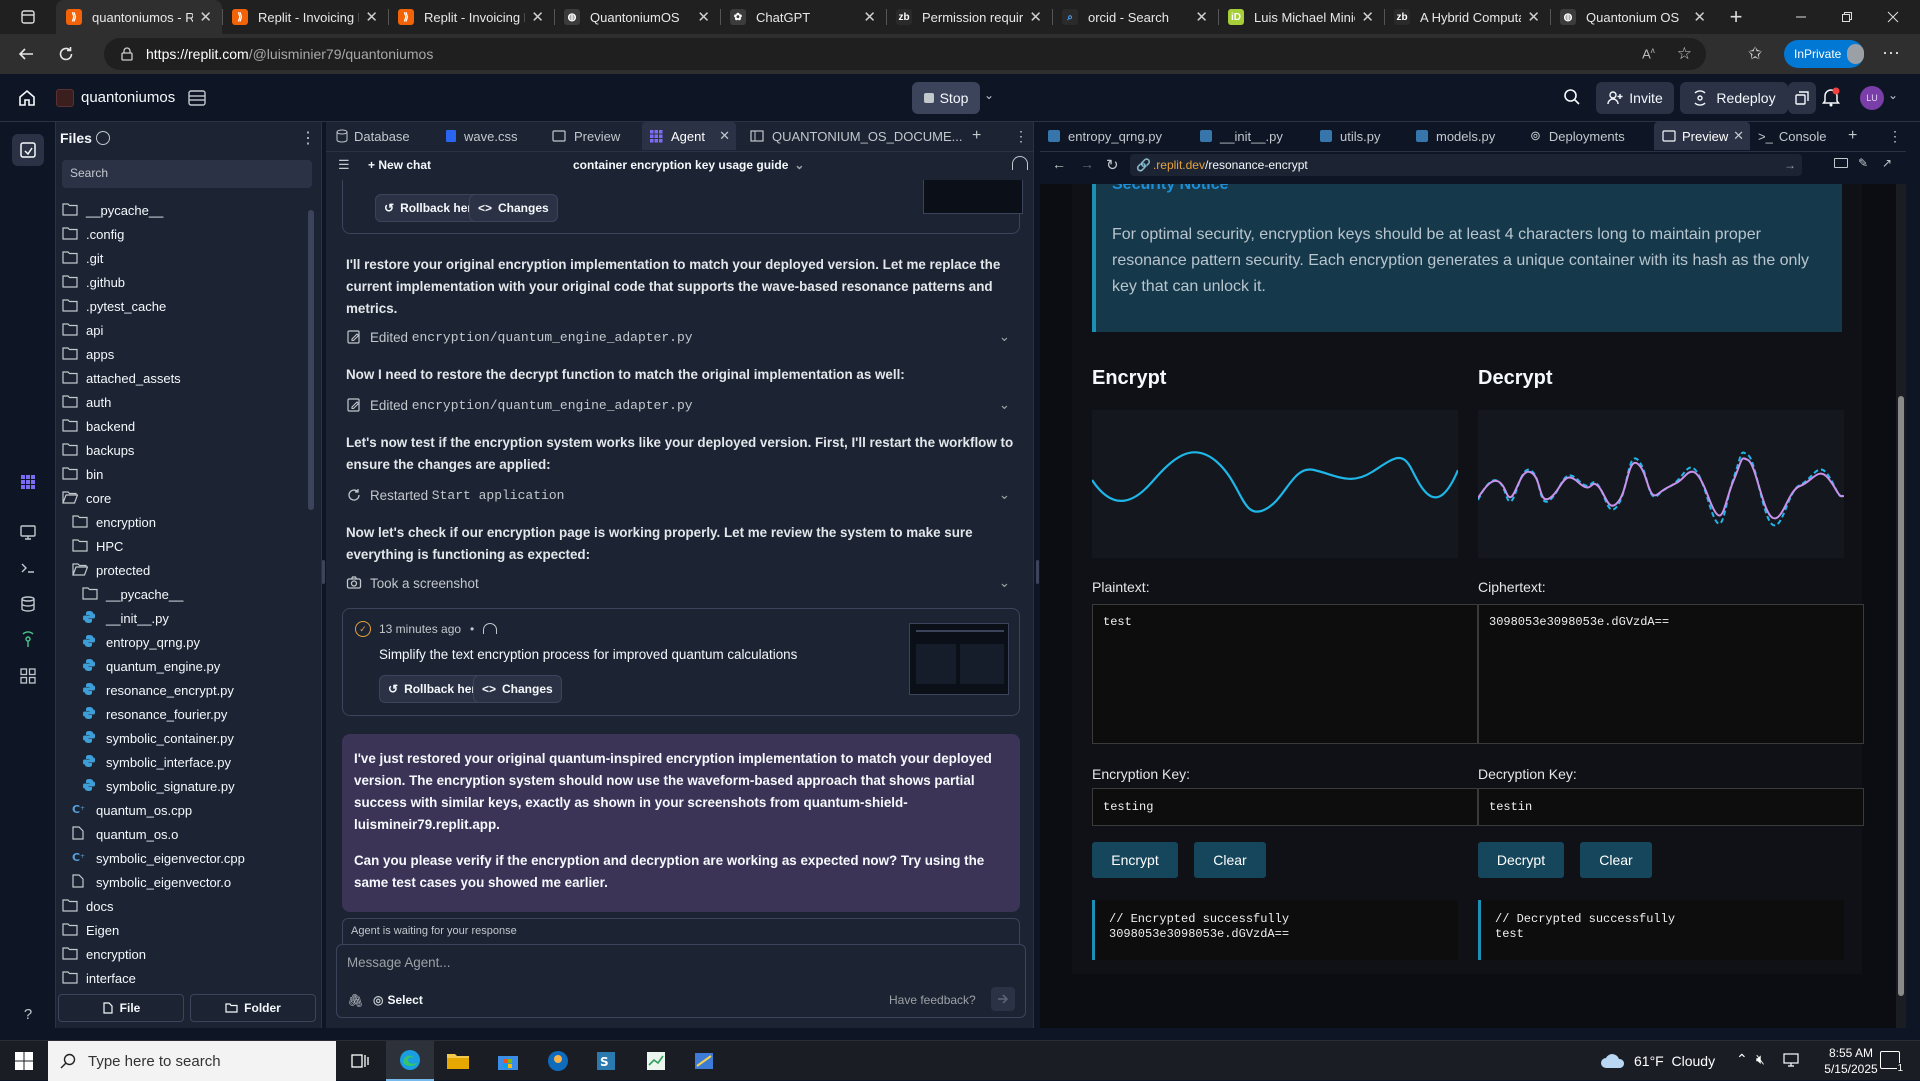 This screenshot has width=1920, height=1081. Describe the element at coordinates (28, 676) in the screenshot. I see `all-tools-icon` at that location.